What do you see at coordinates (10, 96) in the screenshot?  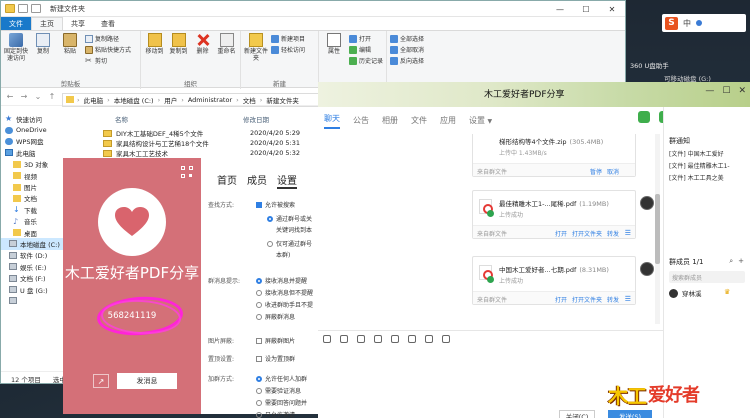 I see `back-arrow-icon: ←` at bounding box center [10, 96].